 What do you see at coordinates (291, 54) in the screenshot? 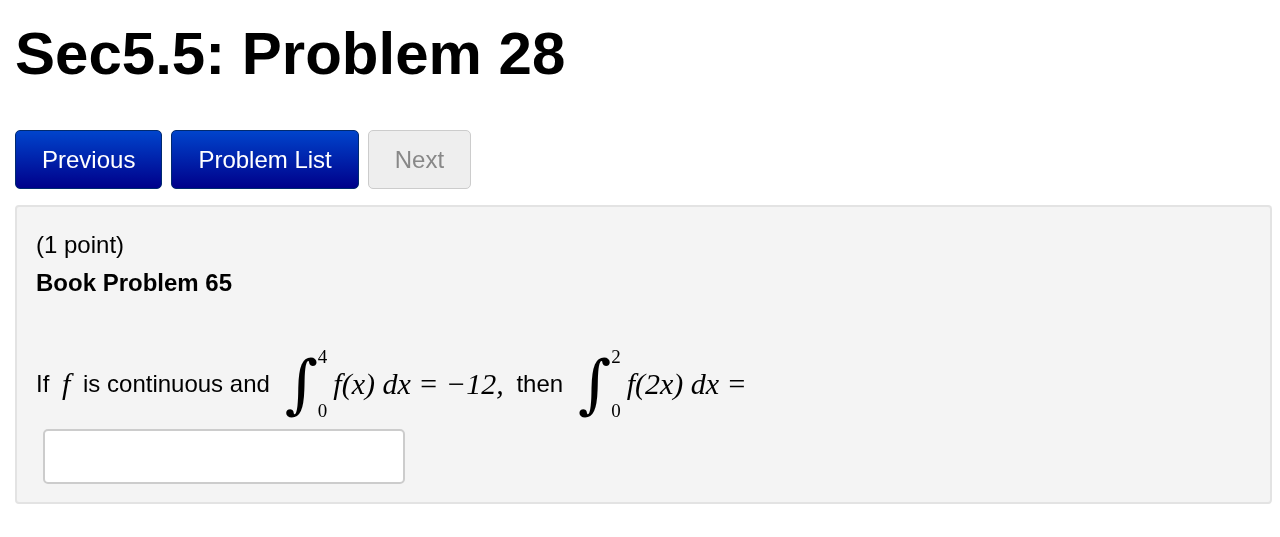
I see `page-title: Sec5.5: Problem 28` at bounding box center [291, 54].